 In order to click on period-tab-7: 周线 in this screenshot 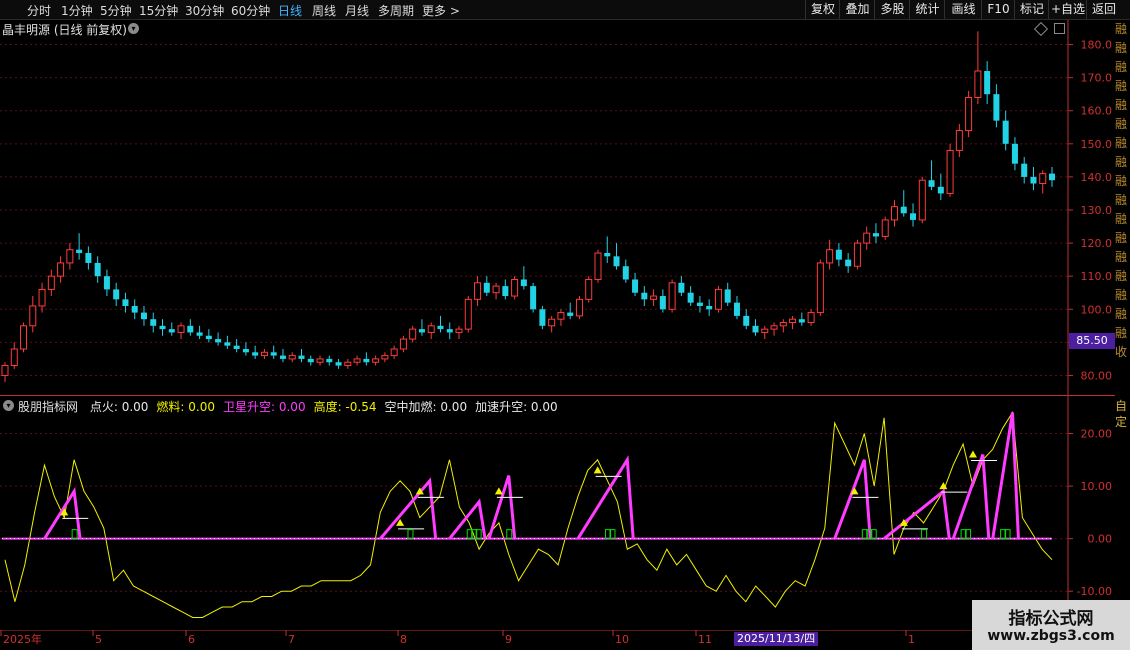, I will do `click(324, 10)`.